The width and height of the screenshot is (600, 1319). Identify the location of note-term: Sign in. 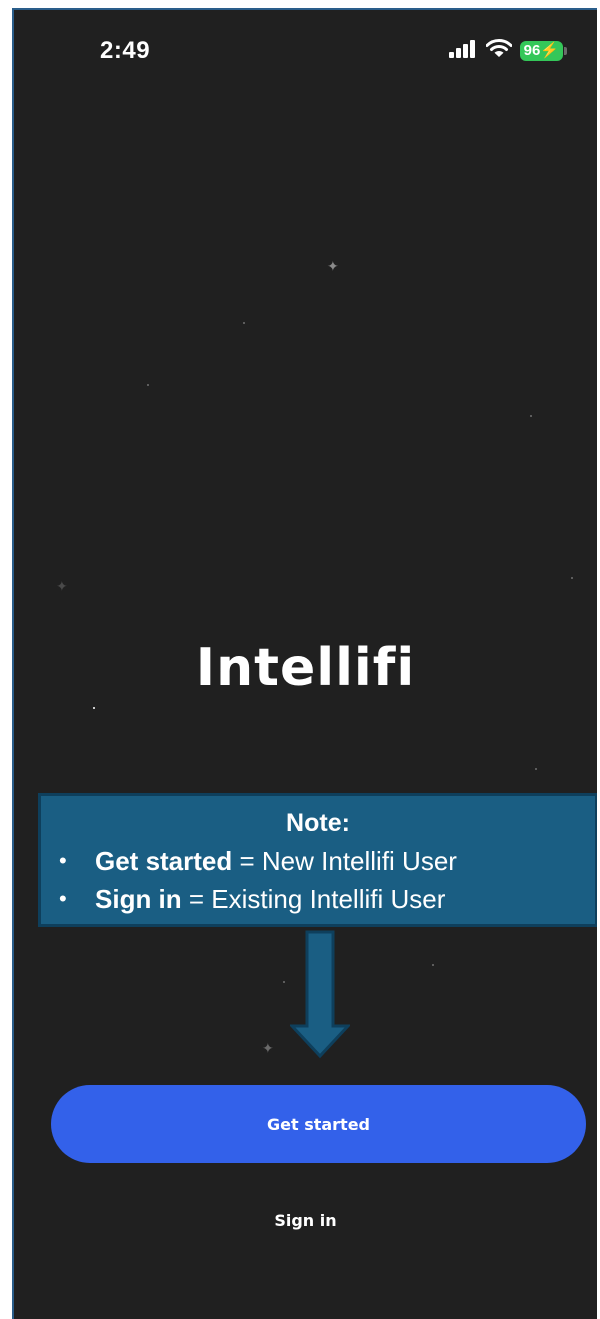
(138, 899).